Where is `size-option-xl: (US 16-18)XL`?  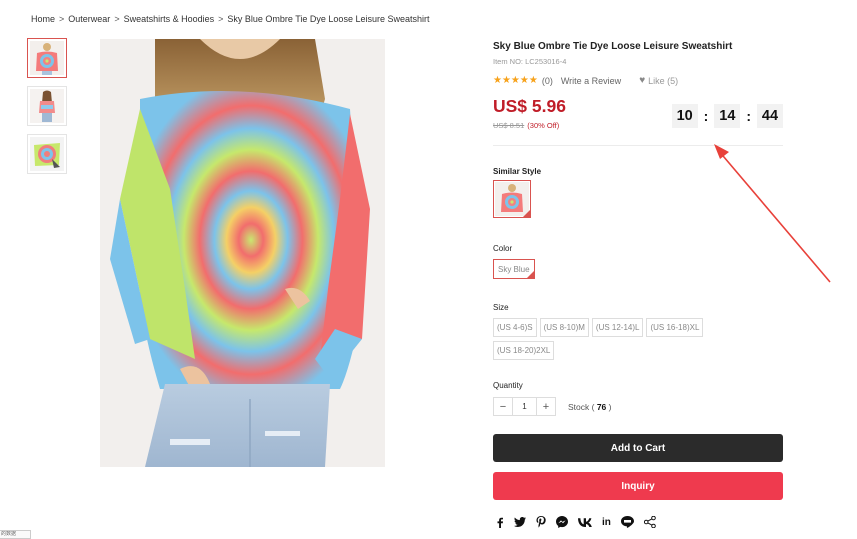 size-option-xl: (US 16-18)XL is located at coordinates (675, 327).